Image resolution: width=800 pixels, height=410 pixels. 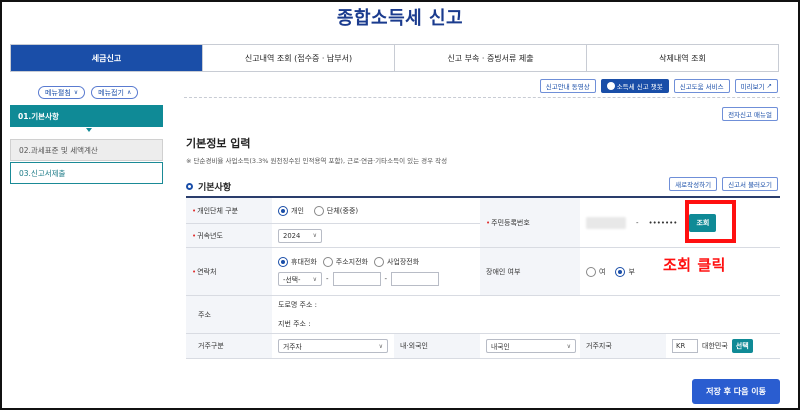 What do you see at coordinates (682, 58) in the screenshot?
I see `tab-deleted-history: 삭제내역 조회` at bounding box center [682, 58].